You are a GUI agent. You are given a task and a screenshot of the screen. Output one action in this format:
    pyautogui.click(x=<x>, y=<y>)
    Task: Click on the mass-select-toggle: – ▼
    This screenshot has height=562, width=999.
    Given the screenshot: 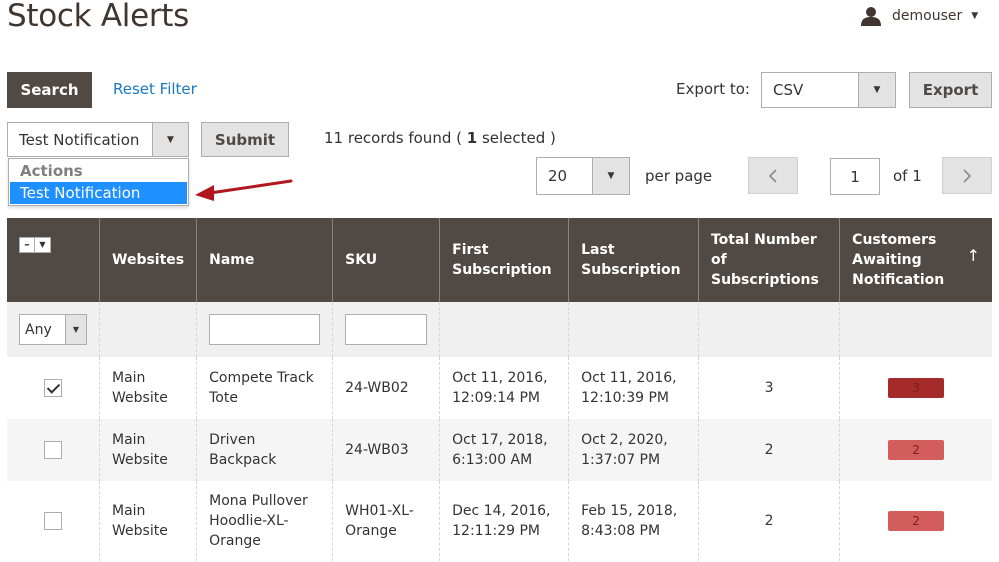 What is the action you would take?
    pyautogui.click(x=35, y=245)
    